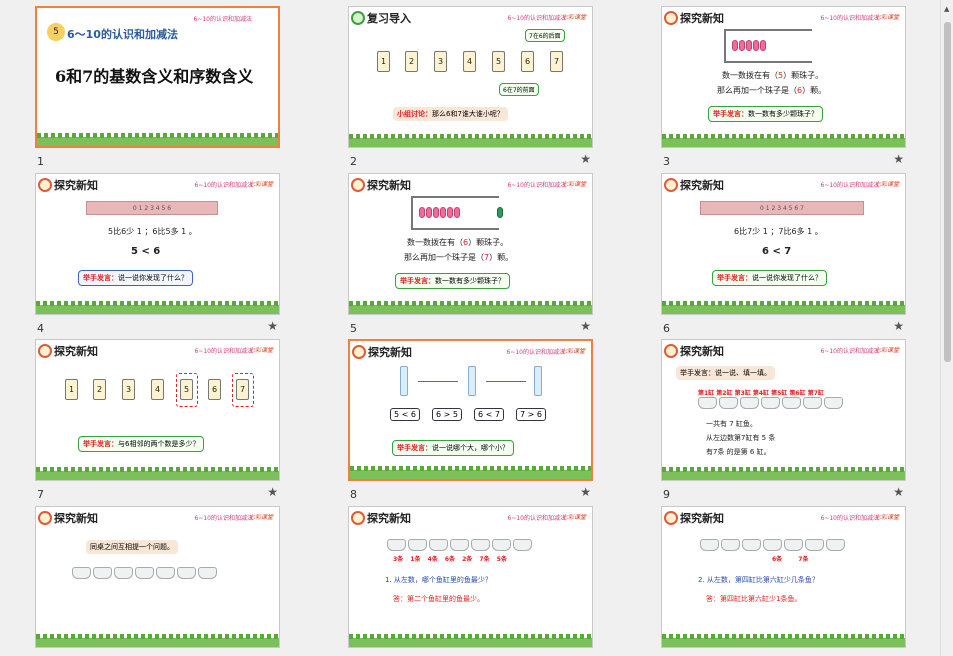  What do you see at coordinates (135, 278) in the screenshot?
I see `speak-prompt: 举手发言：说一说你发现了什么？` at bounding box center [135, 278].